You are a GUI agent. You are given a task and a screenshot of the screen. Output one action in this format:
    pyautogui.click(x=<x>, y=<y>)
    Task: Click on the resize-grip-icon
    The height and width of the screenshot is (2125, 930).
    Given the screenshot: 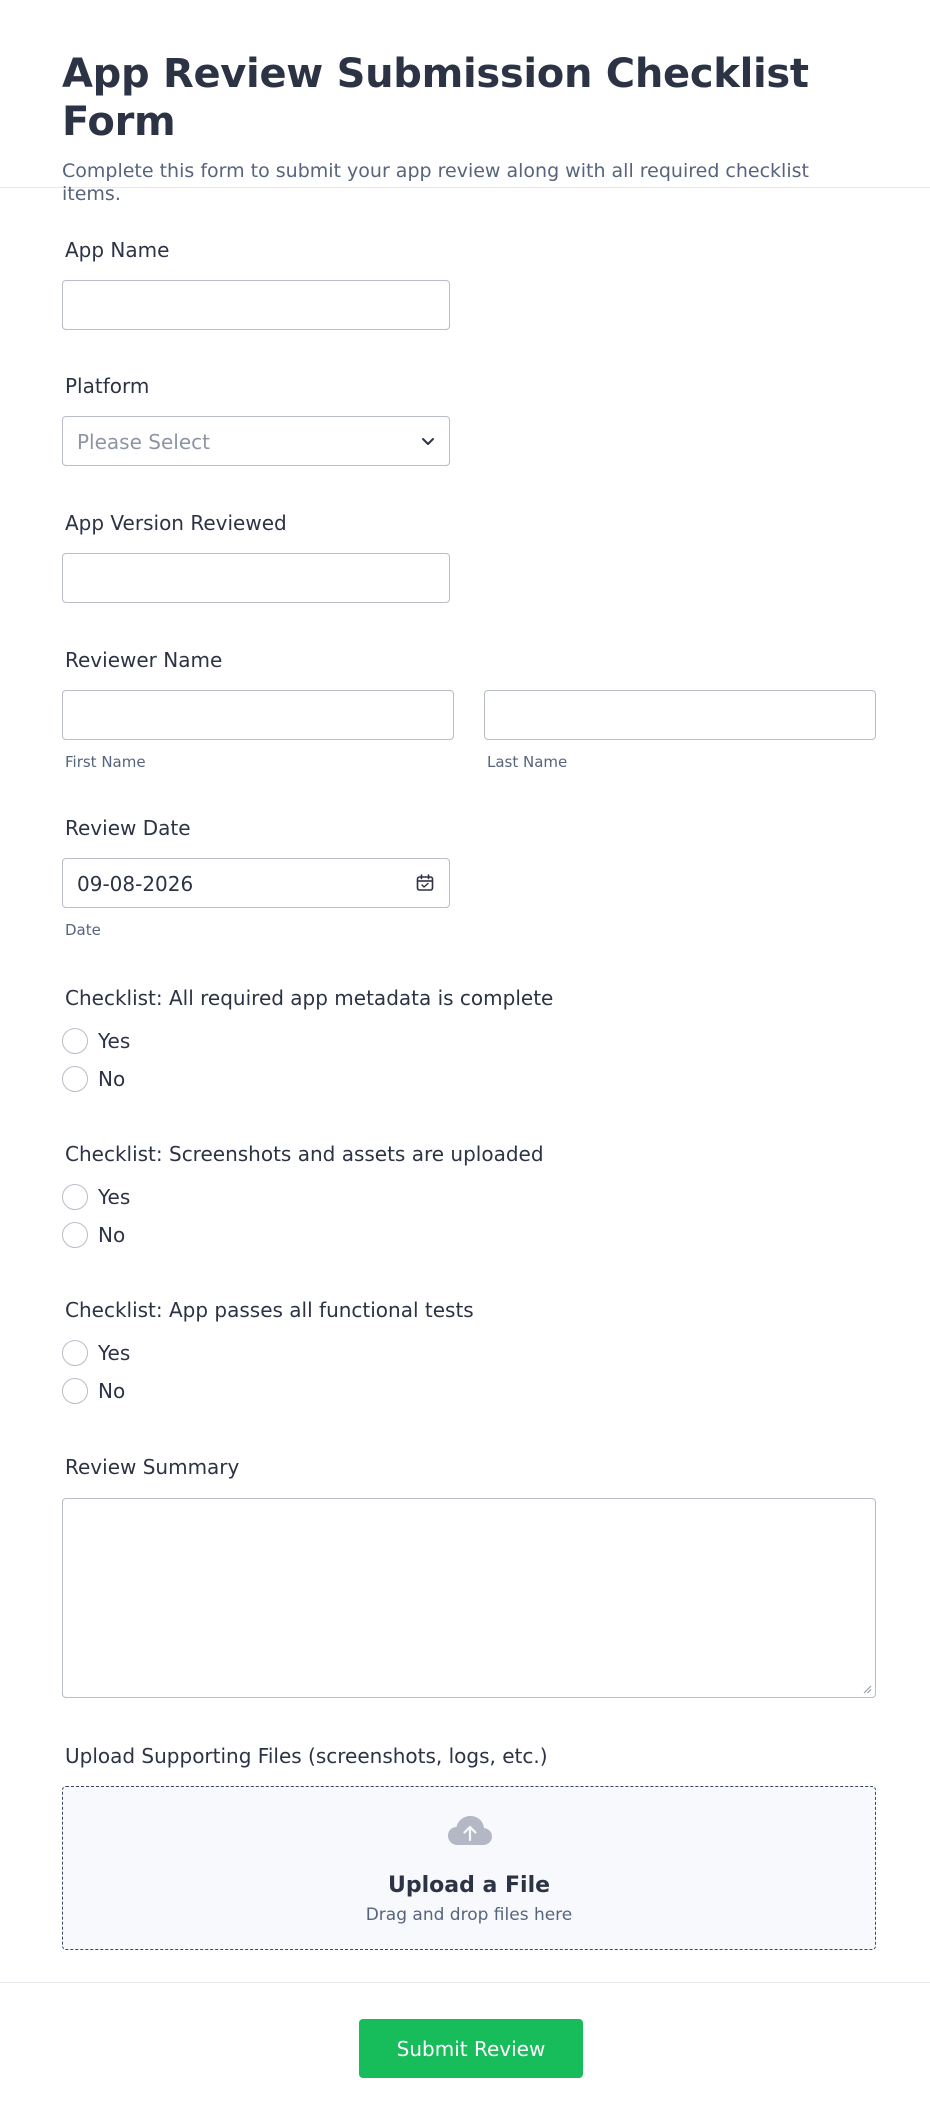 What is the action you would take?
    pyautogui.click(x=867, y=1689)
    